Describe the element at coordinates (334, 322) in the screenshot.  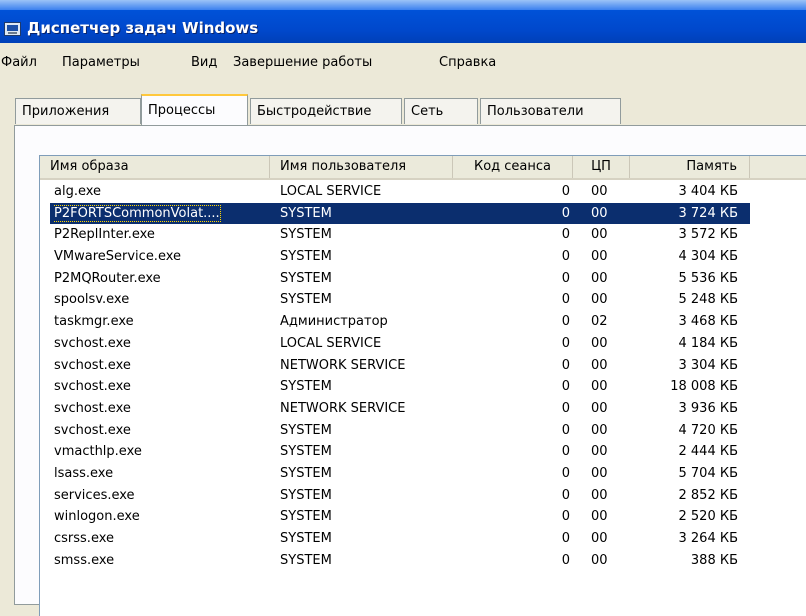
I see `process-user-text: Администратор` at that location.